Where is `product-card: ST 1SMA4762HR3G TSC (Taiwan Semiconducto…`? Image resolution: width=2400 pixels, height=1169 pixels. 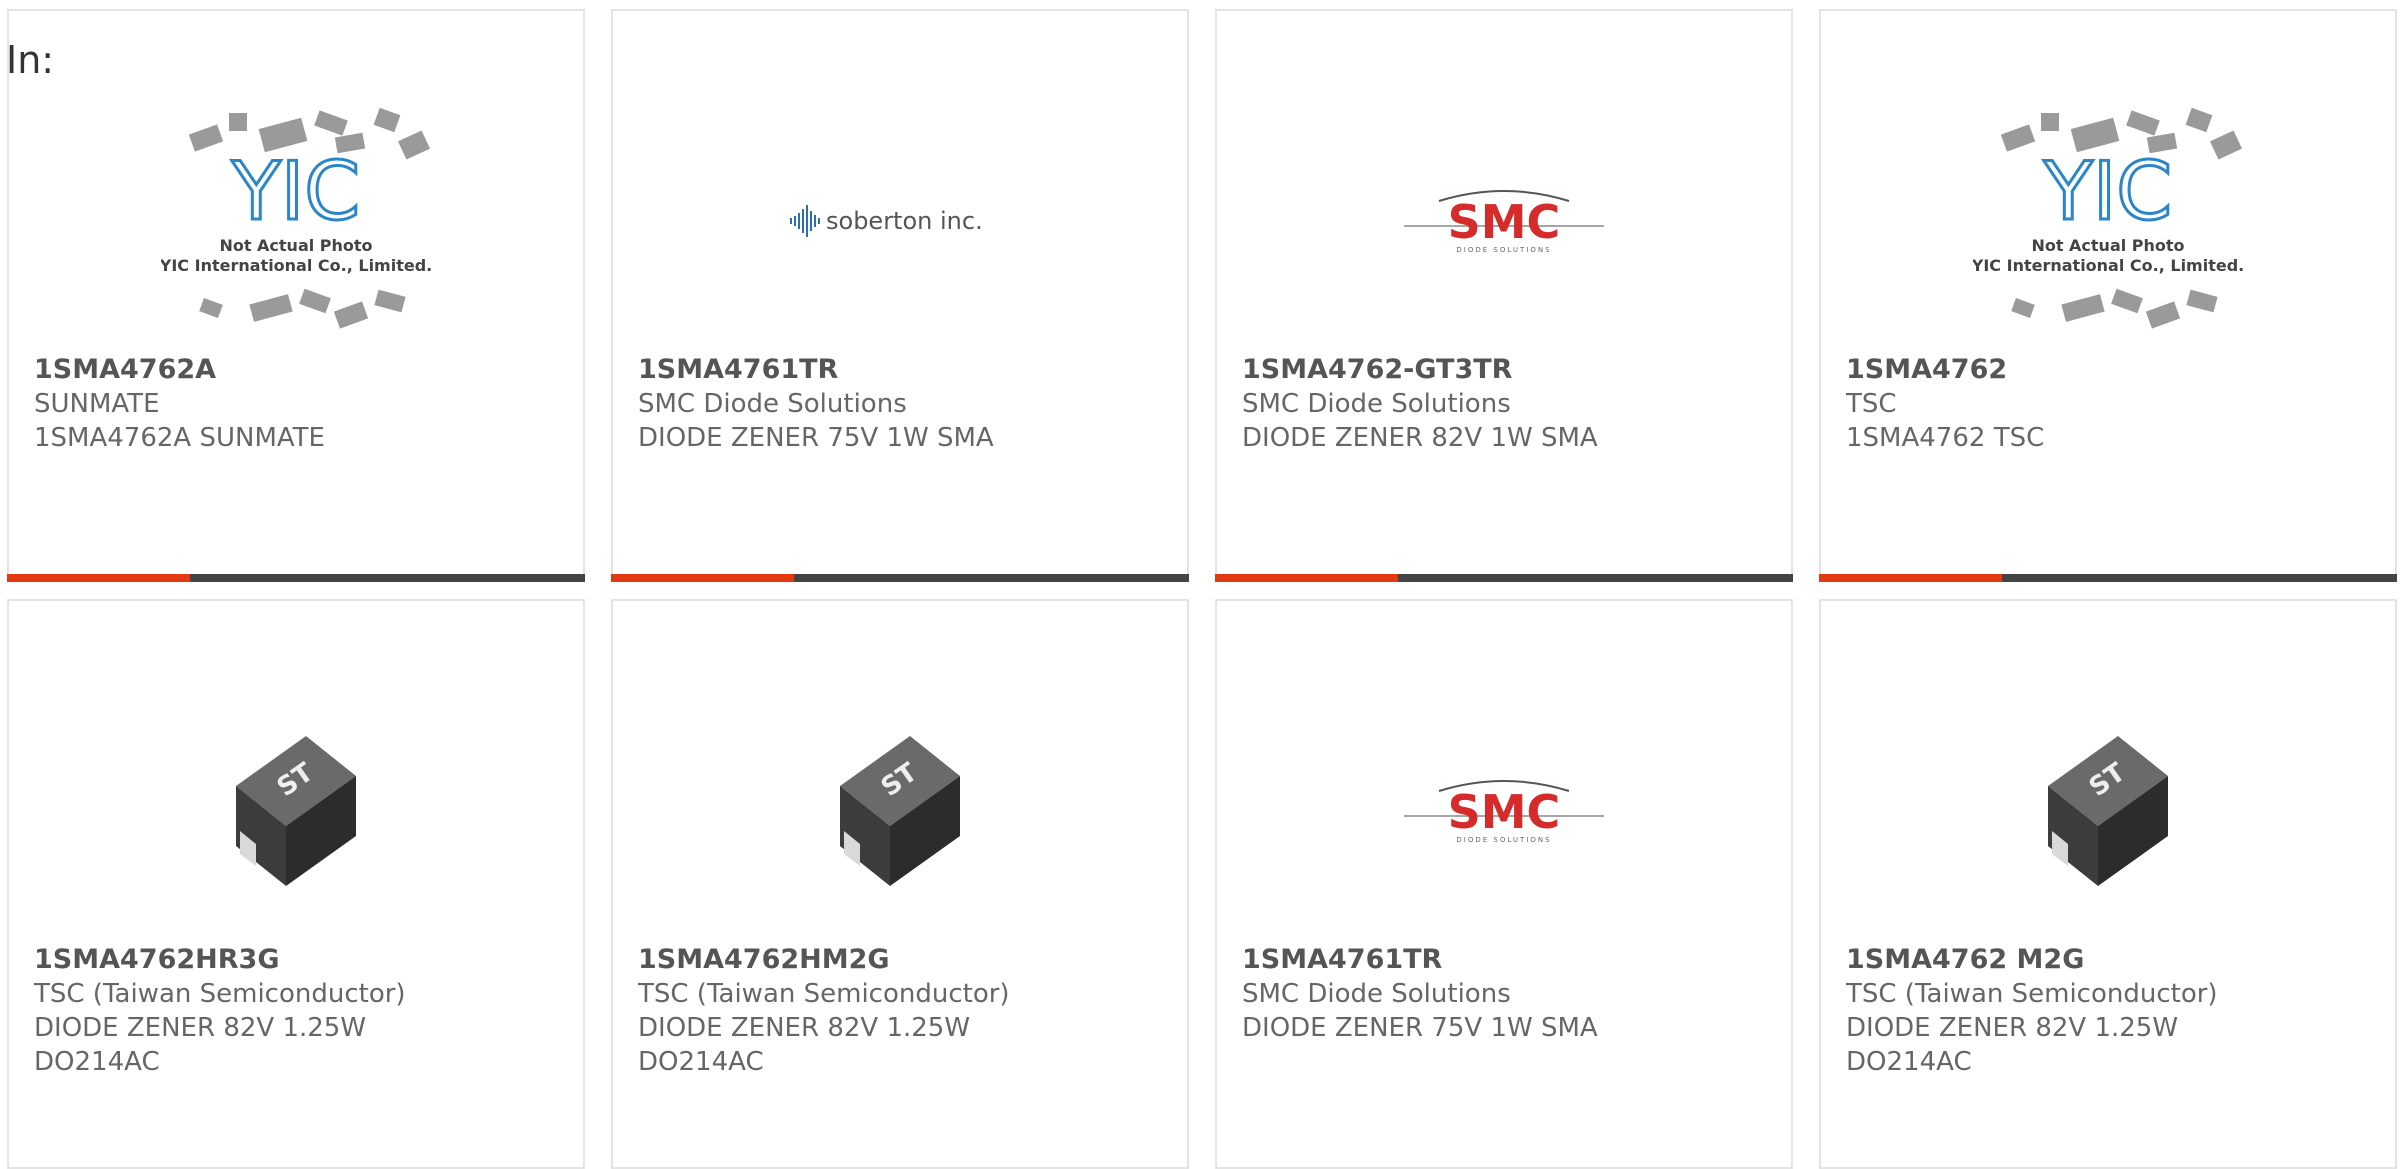
product-card: ST 1SMA4762HR3G TSC (Taiwan Semiconducto… is located at coordinates (296, 884).